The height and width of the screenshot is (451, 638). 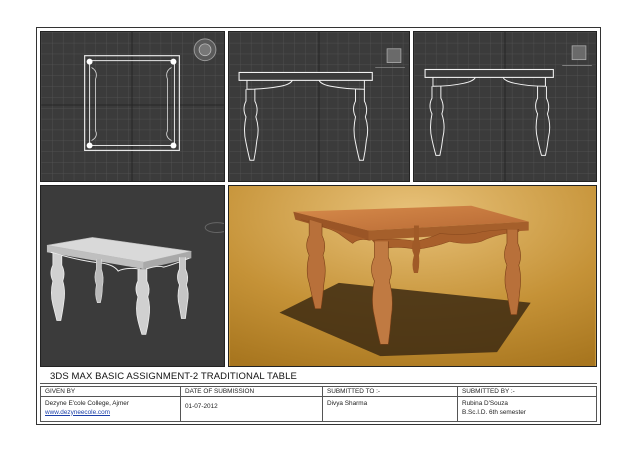 I want to click on perspective-view-drawing, so click(x=132, y=276).